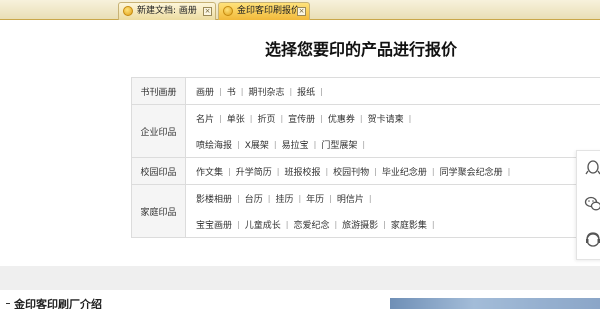 The width and height of the screenshot is (600, 309). What do you see at coordinates (266, 91) in the screenshot?
I see `product-link: 期刊杂志` at bounding box center [266, 91].